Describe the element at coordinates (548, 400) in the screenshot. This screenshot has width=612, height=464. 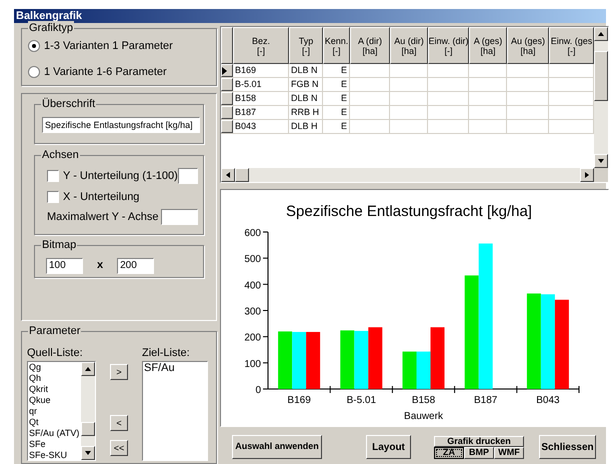
I see `x-tick-label: B043` at that location.